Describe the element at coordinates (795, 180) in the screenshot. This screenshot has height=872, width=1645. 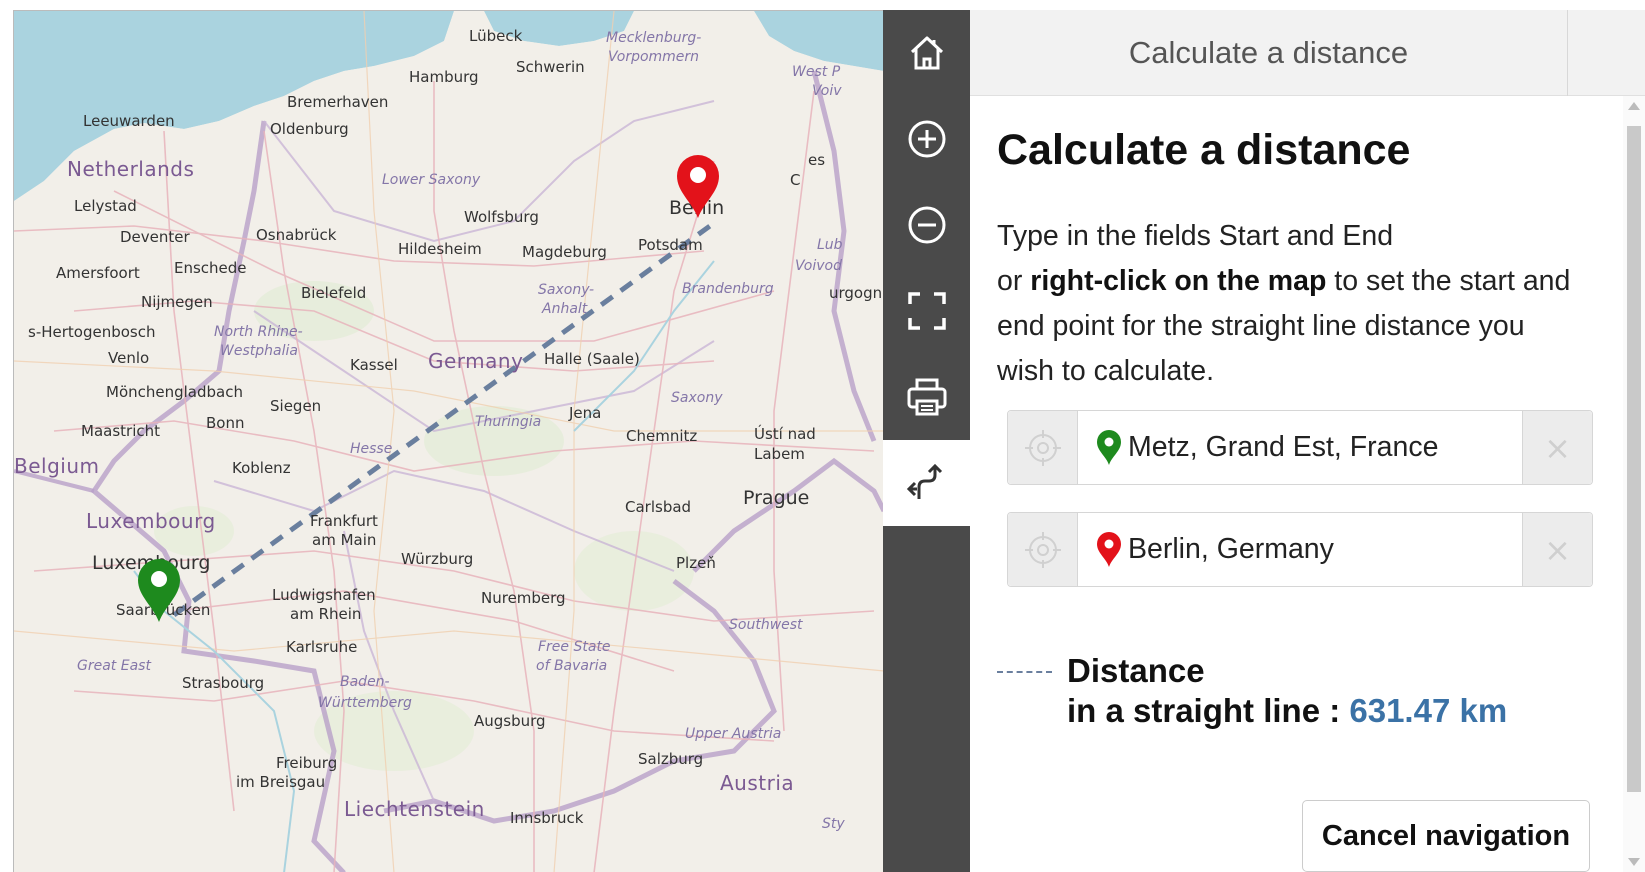
I see `city-label: C` at that location.